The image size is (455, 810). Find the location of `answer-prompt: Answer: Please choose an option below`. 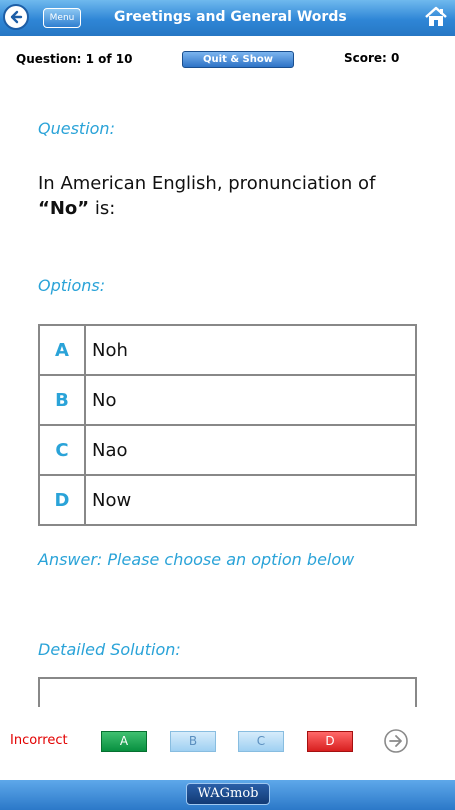

answer-prompt: Answer: Please choose an option below is located at coordinates (196, 559).